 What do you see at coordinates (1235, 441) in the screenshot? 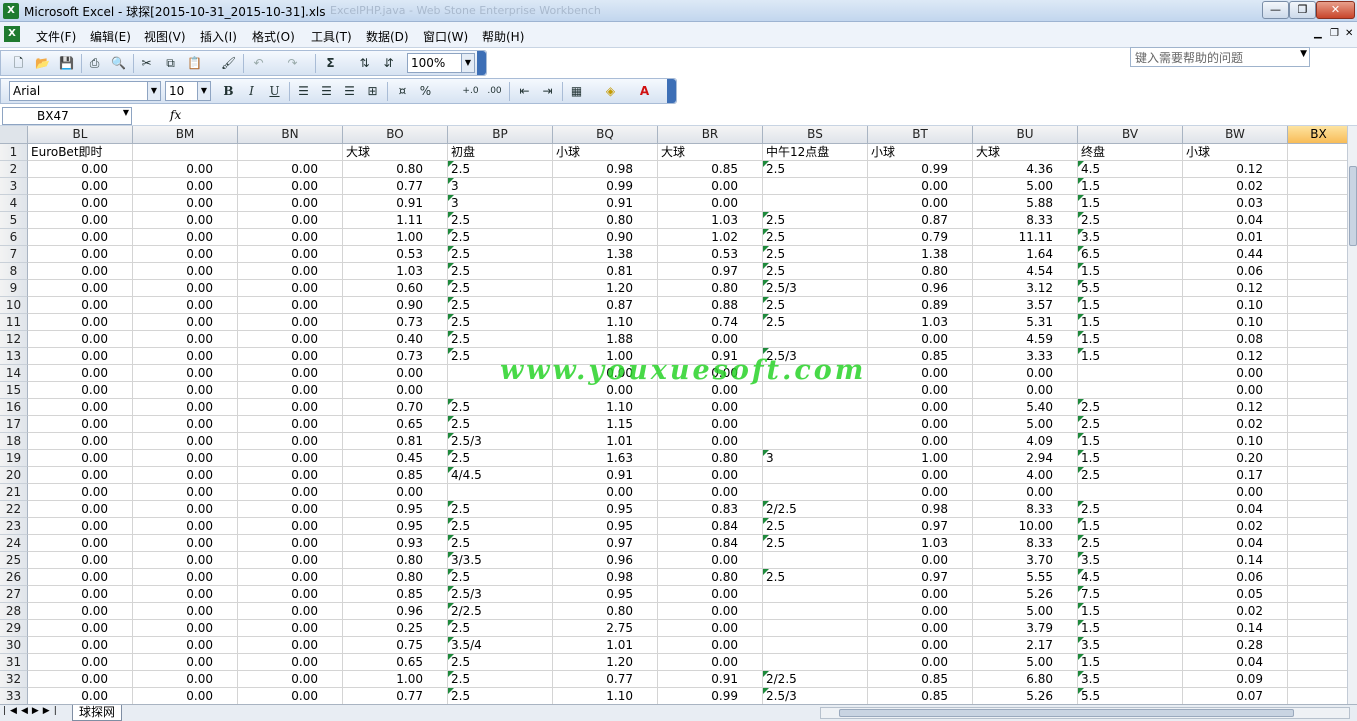
I see `cell: 0.10` at bounding box center [1235, 441].